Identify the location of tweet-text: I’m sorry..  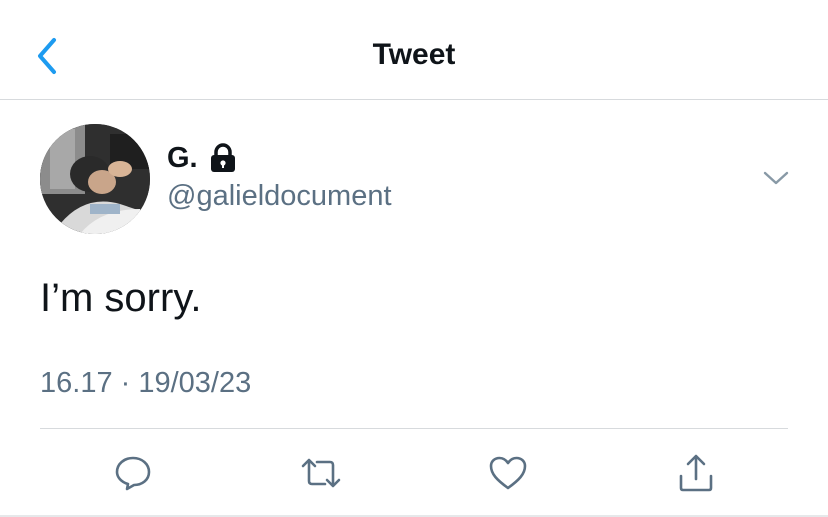
(121, 298).